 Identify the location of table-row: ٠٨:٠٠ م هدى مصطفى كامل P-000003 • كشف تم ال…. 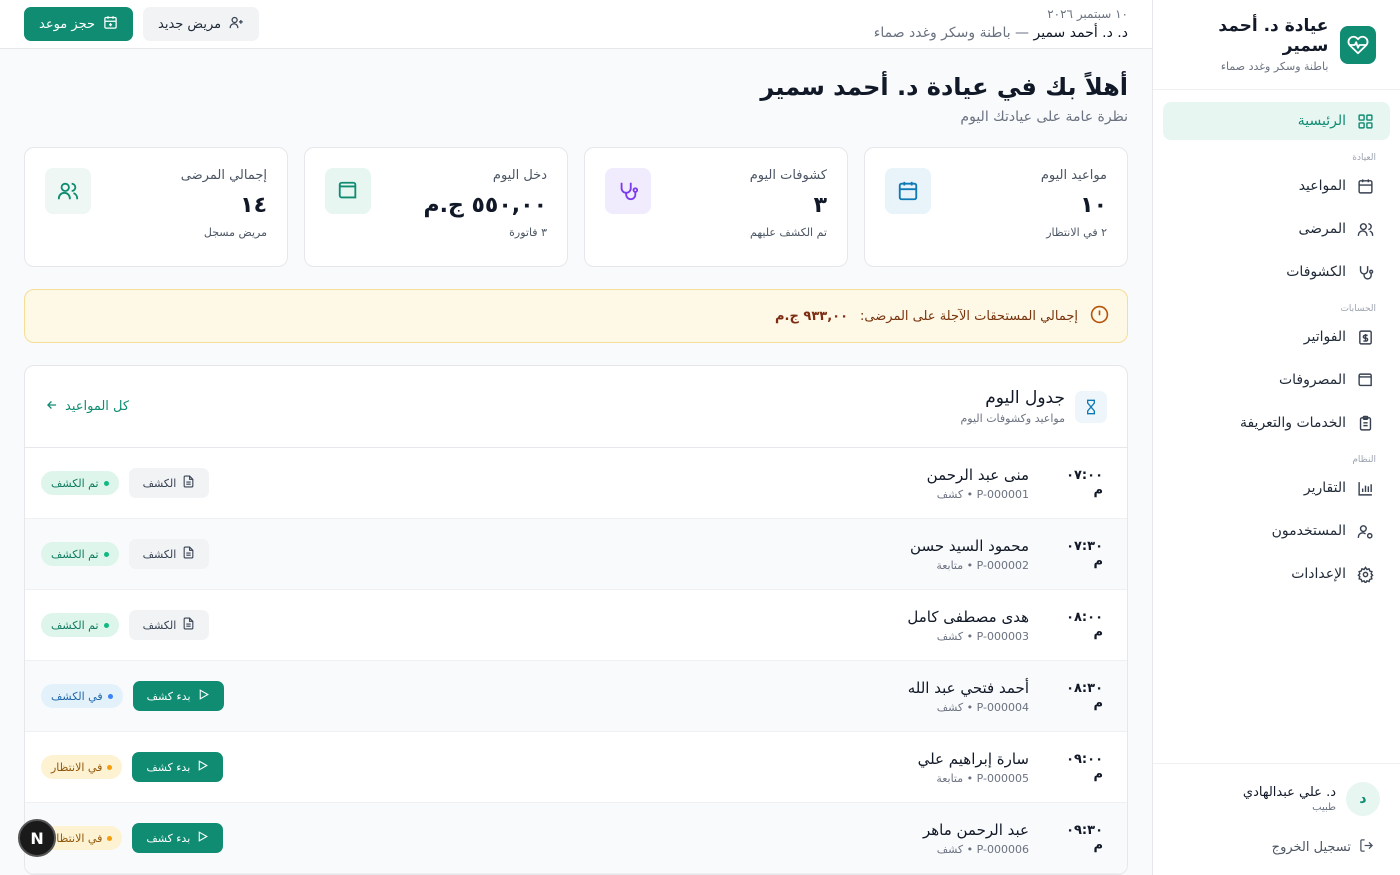
(576, 625).